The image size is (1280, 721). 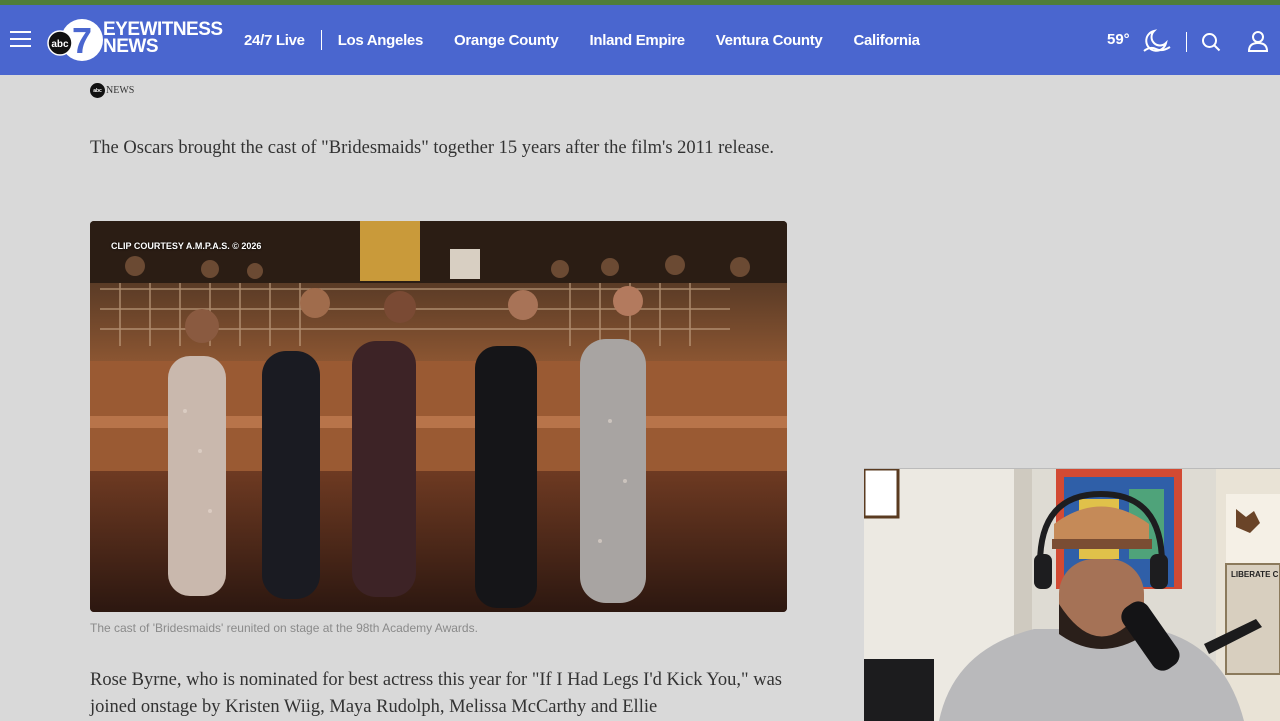 I want to click on logo-text: EYEWITNESS NEWS, so click(x=163, y=38).